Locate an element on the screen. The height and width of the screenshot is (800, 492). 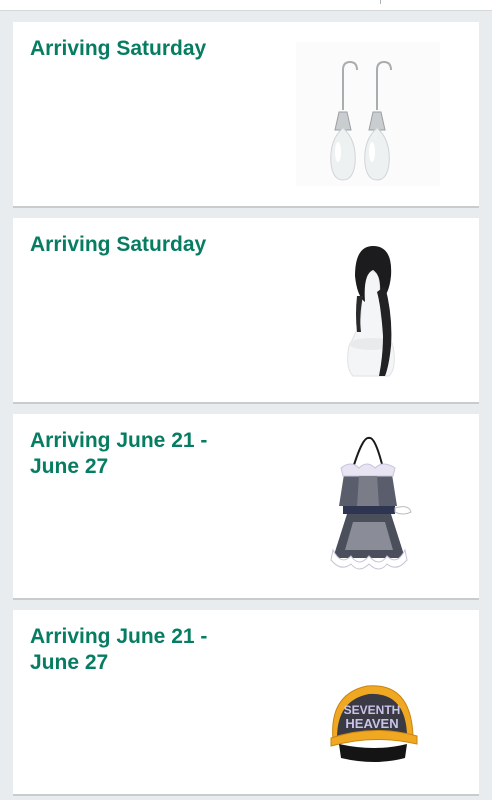
earrings-image is located at coordinates (368, 114).